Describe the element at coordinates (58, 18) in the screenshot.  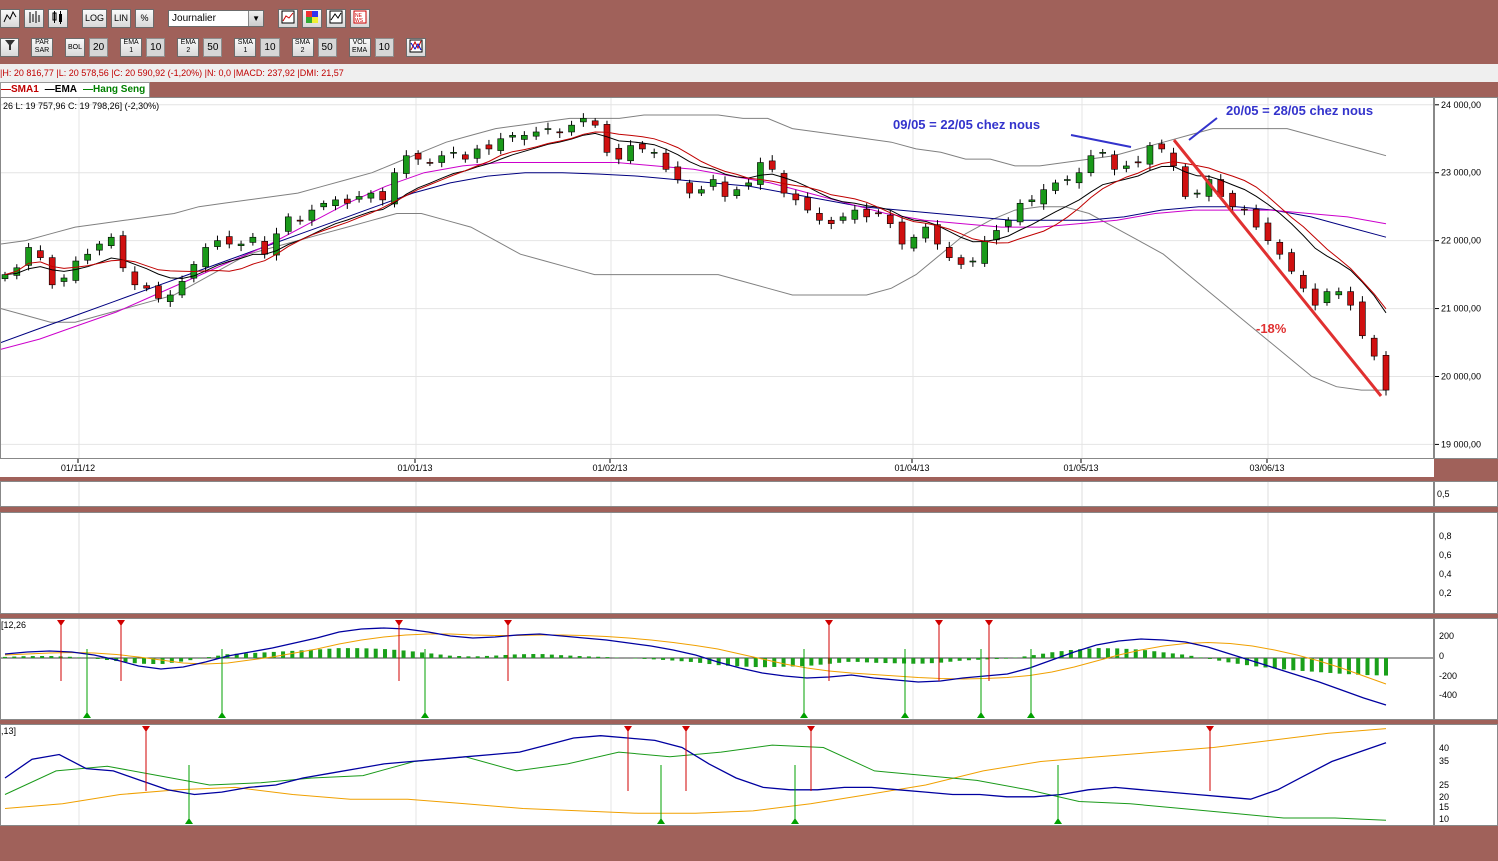
I see `candlestick-button` at that location.